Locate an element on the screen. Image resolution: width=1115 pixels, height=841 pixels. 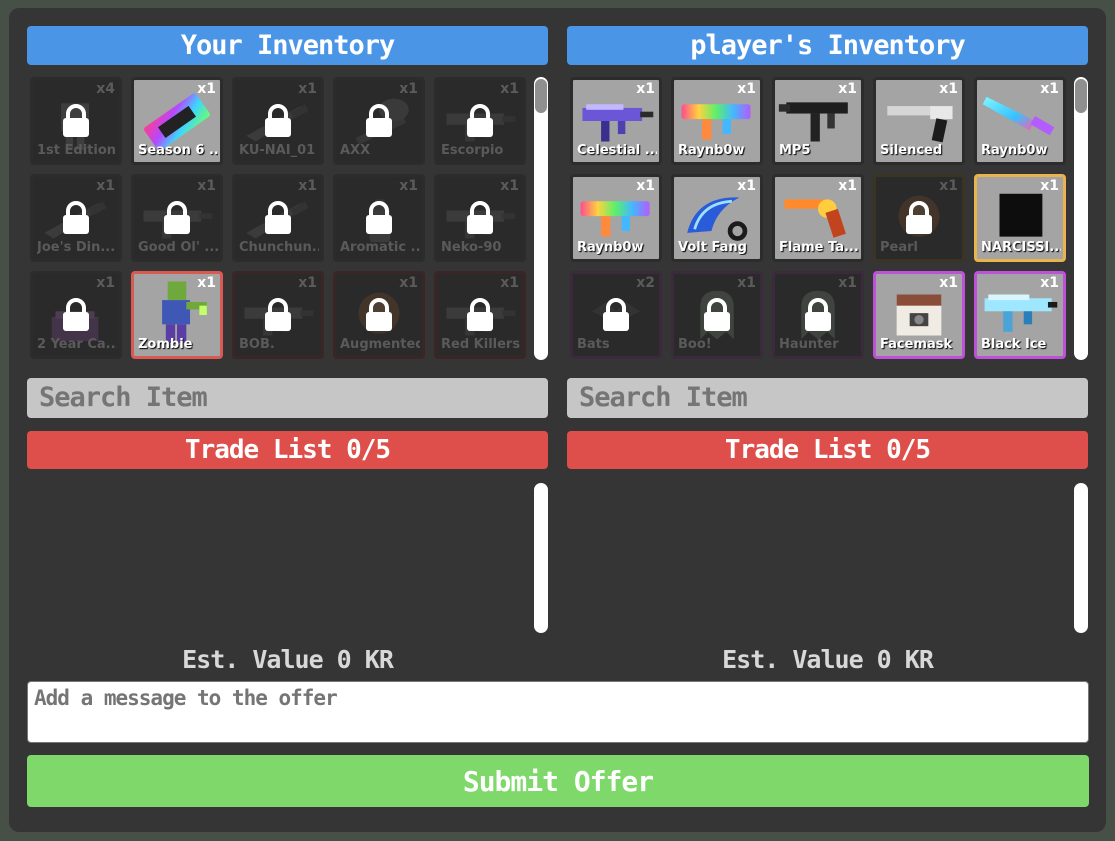
inventory-item: x1 Pearl is located at coordinates (919, 218).